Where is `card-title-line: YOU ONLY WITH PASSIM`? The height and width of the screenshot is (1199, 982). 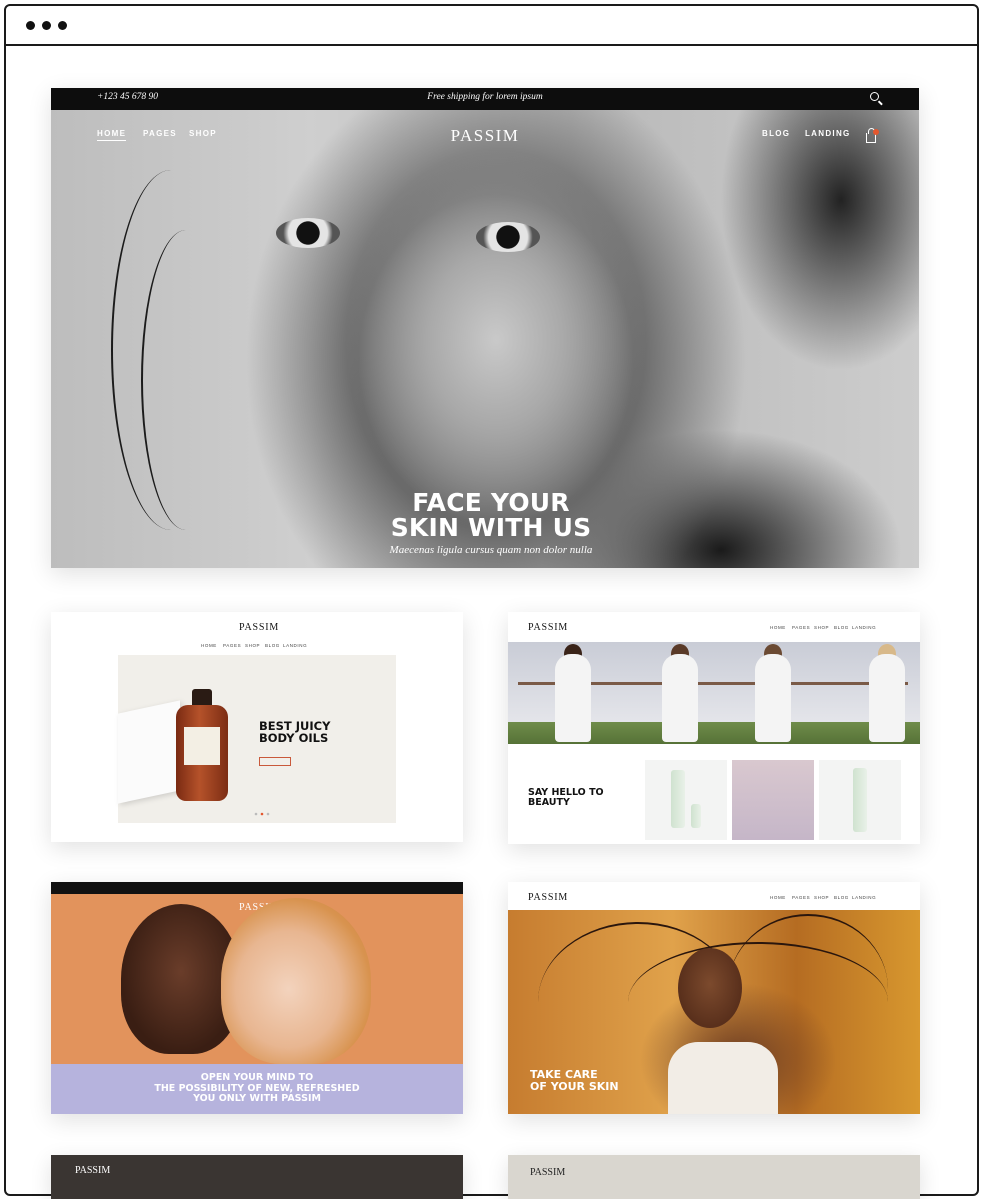
card-title-line: YOU ONLY WITH PASSIM is located at coordinates (257, 1098).